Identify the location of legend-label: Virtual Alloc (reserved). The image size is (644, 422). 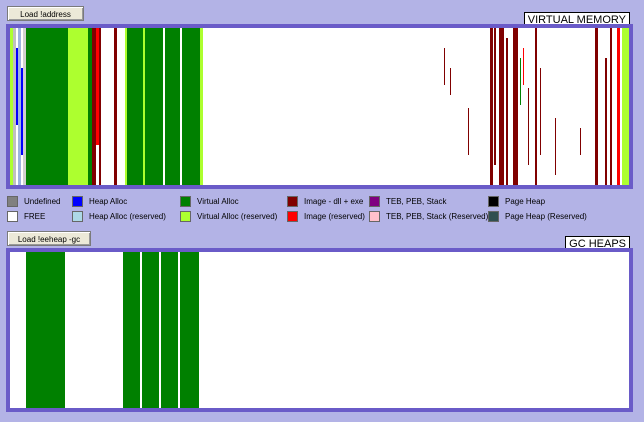
(237, 216).